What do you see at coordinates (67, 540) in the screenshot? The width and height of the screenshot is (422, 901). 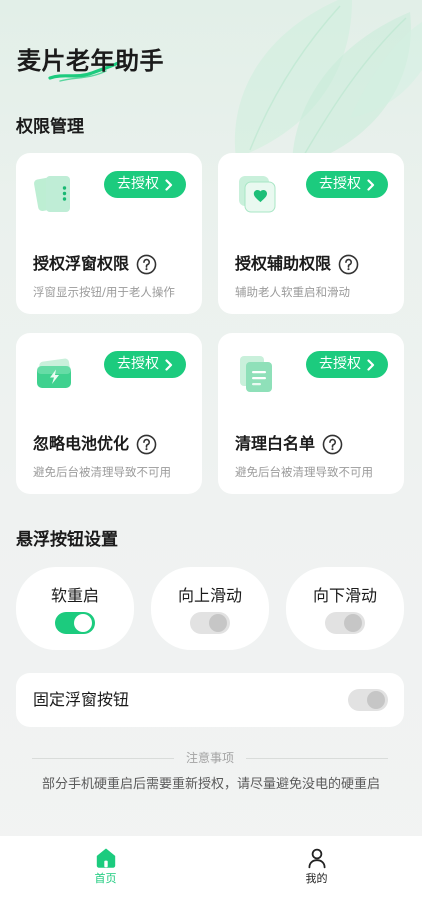 I see `float-settings-heading: 悬浮按钮设置` at bounding box center [67, 540].